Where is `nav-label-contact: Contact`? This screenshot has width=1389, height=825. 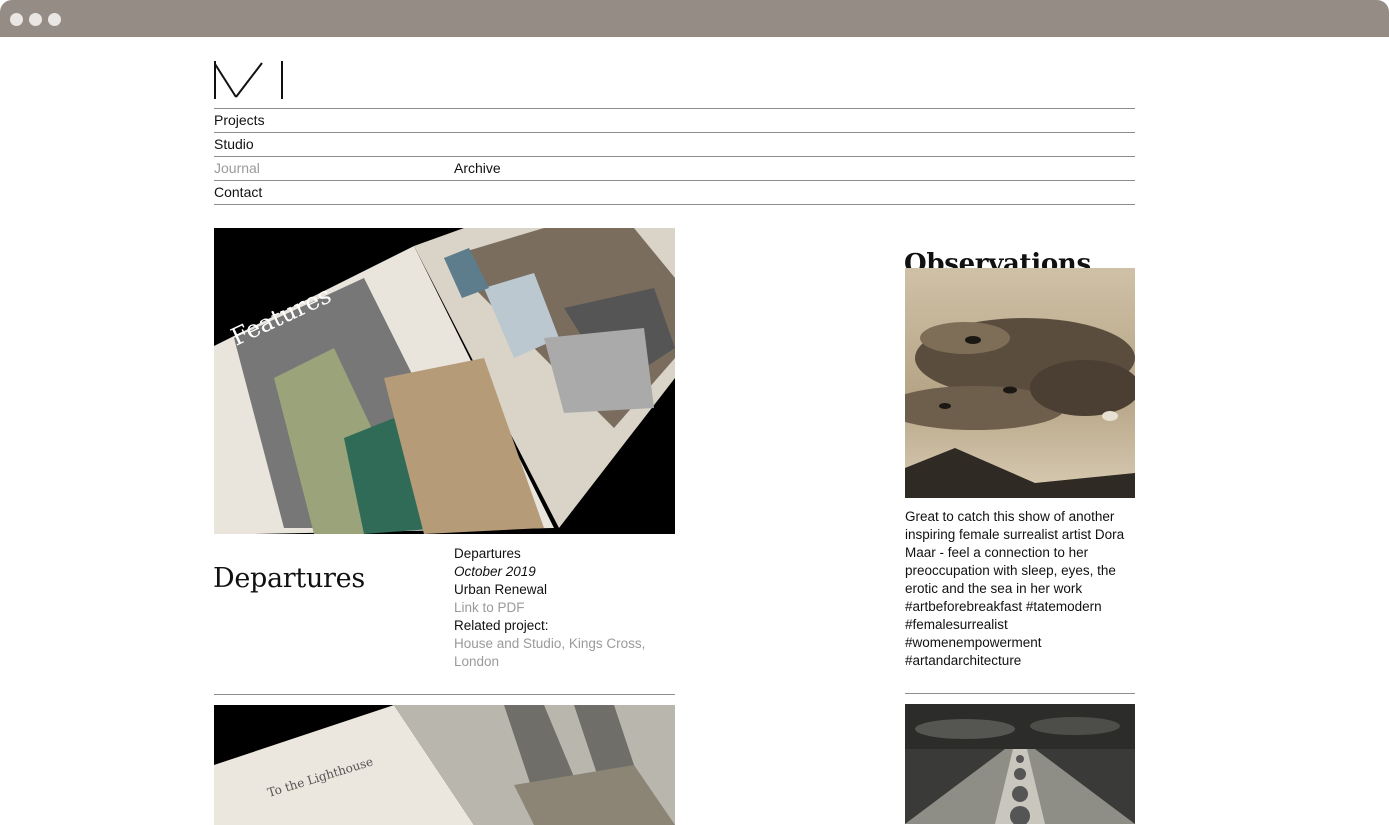 nav-label-contact: Contact is located at coordinates (238, 192).